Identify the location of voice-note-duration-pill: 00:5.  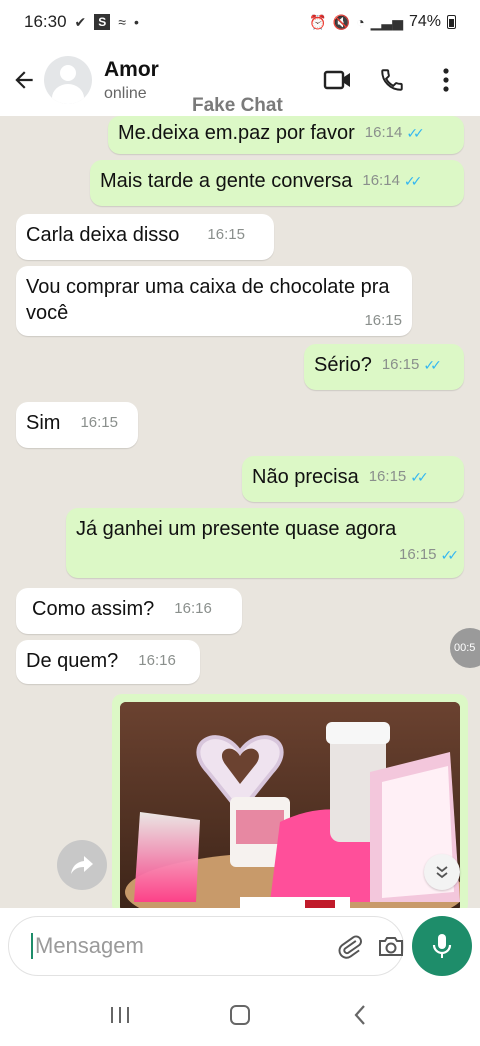
(465, 648).